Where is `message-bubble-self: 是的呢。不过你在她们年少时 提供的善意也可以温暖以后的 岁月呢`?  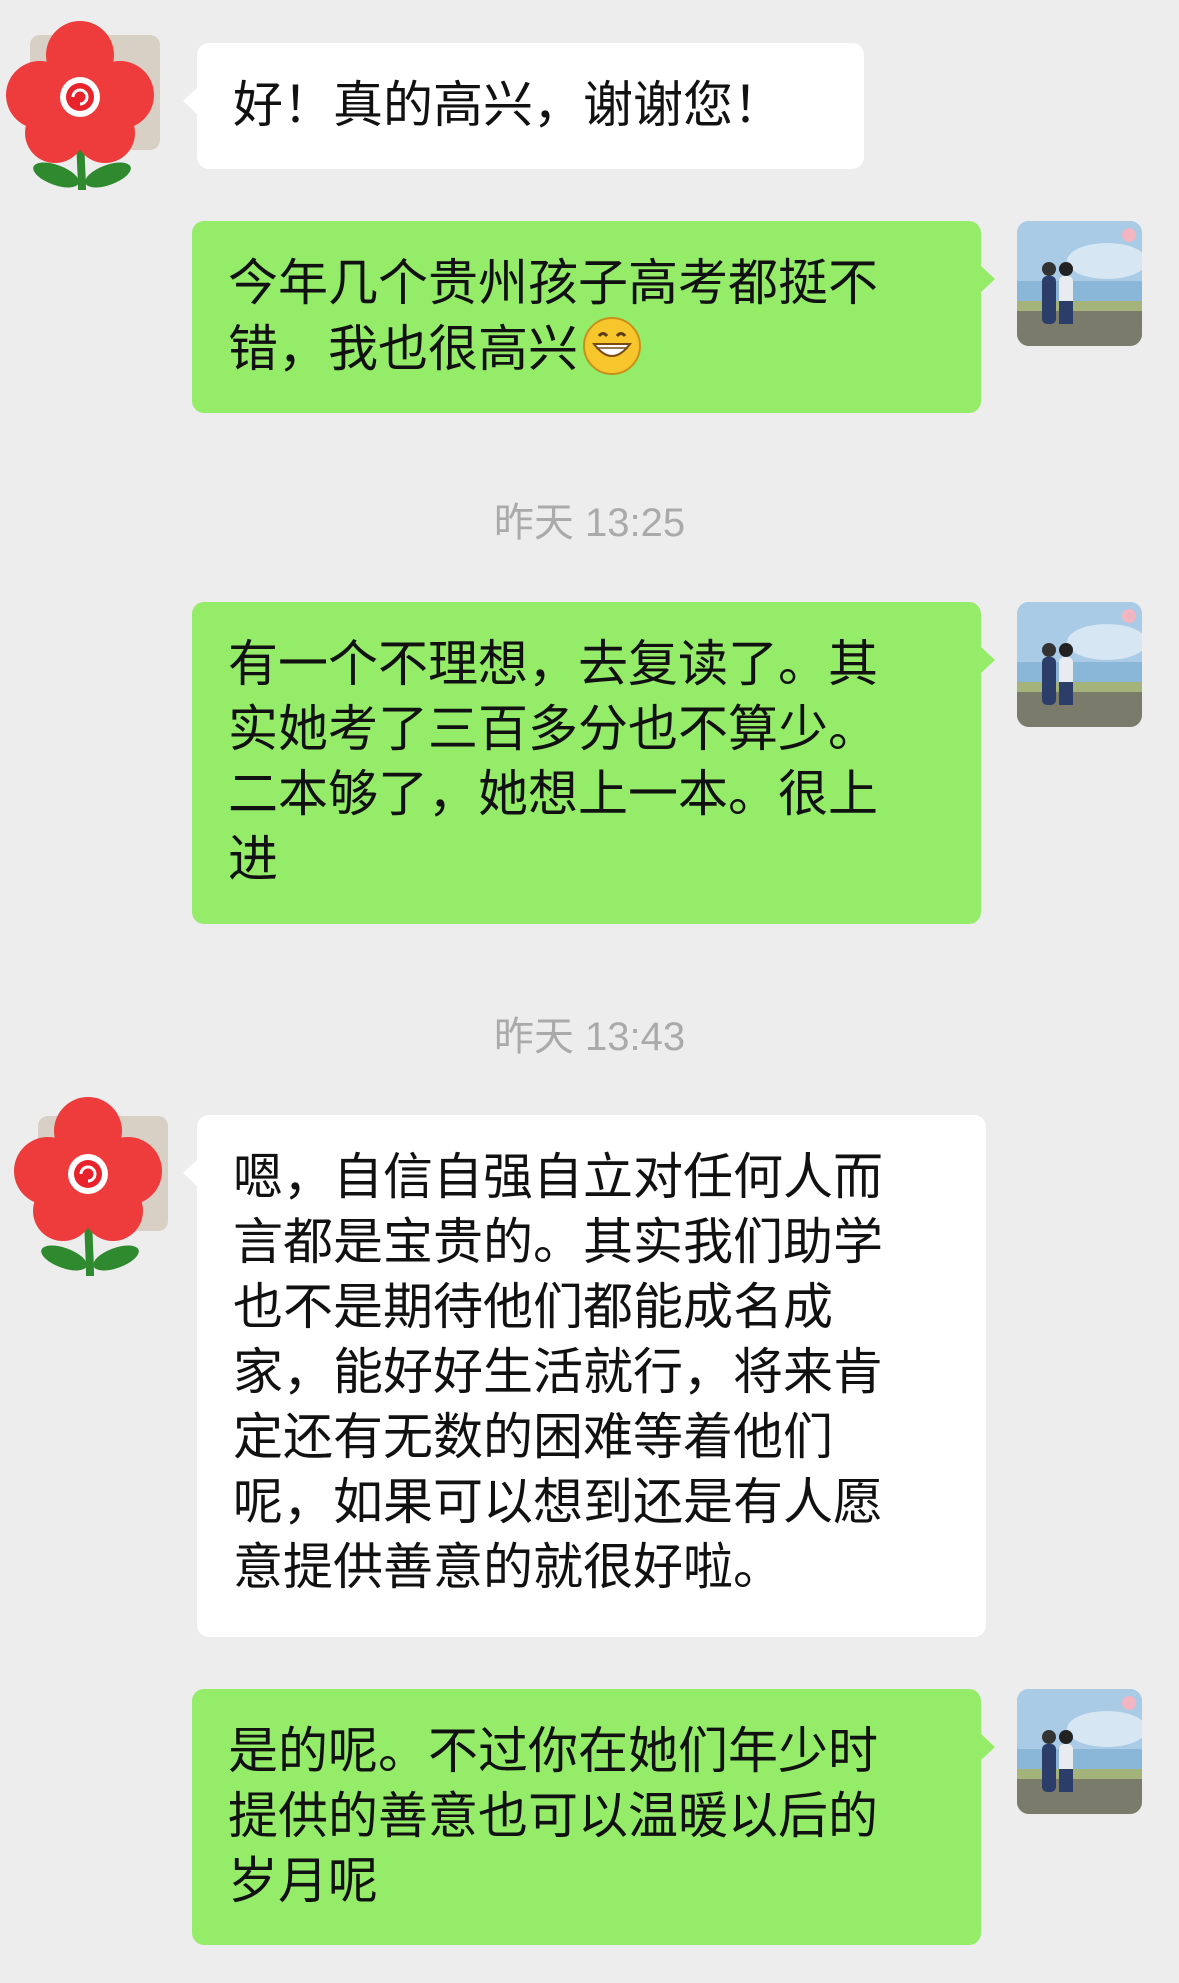 message-bubble-self: 是的呢。不过你在她们年少时 提供的善意也可以温暖以后的 岁月呢 is located at coordinates (593, 1817).